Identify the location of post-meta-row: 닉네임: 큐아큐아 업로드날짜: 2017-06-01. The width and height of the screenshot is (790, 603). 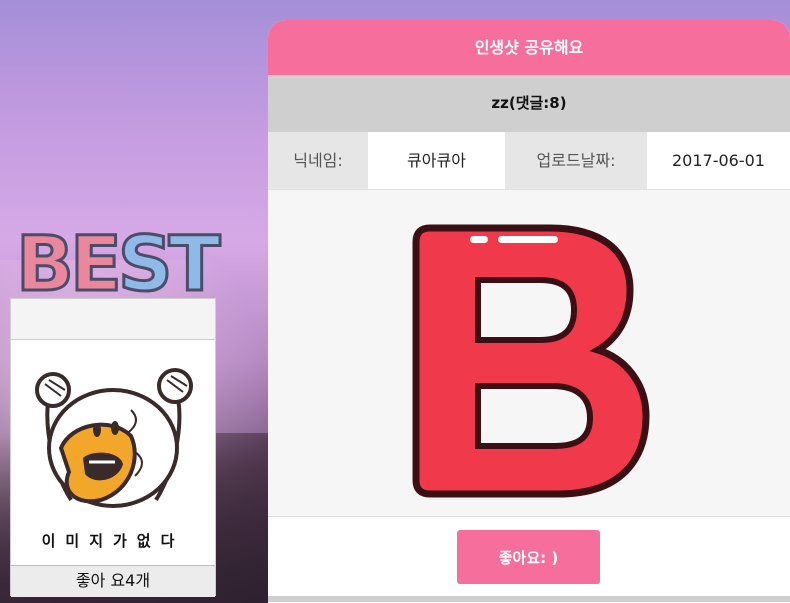
(529, 161).